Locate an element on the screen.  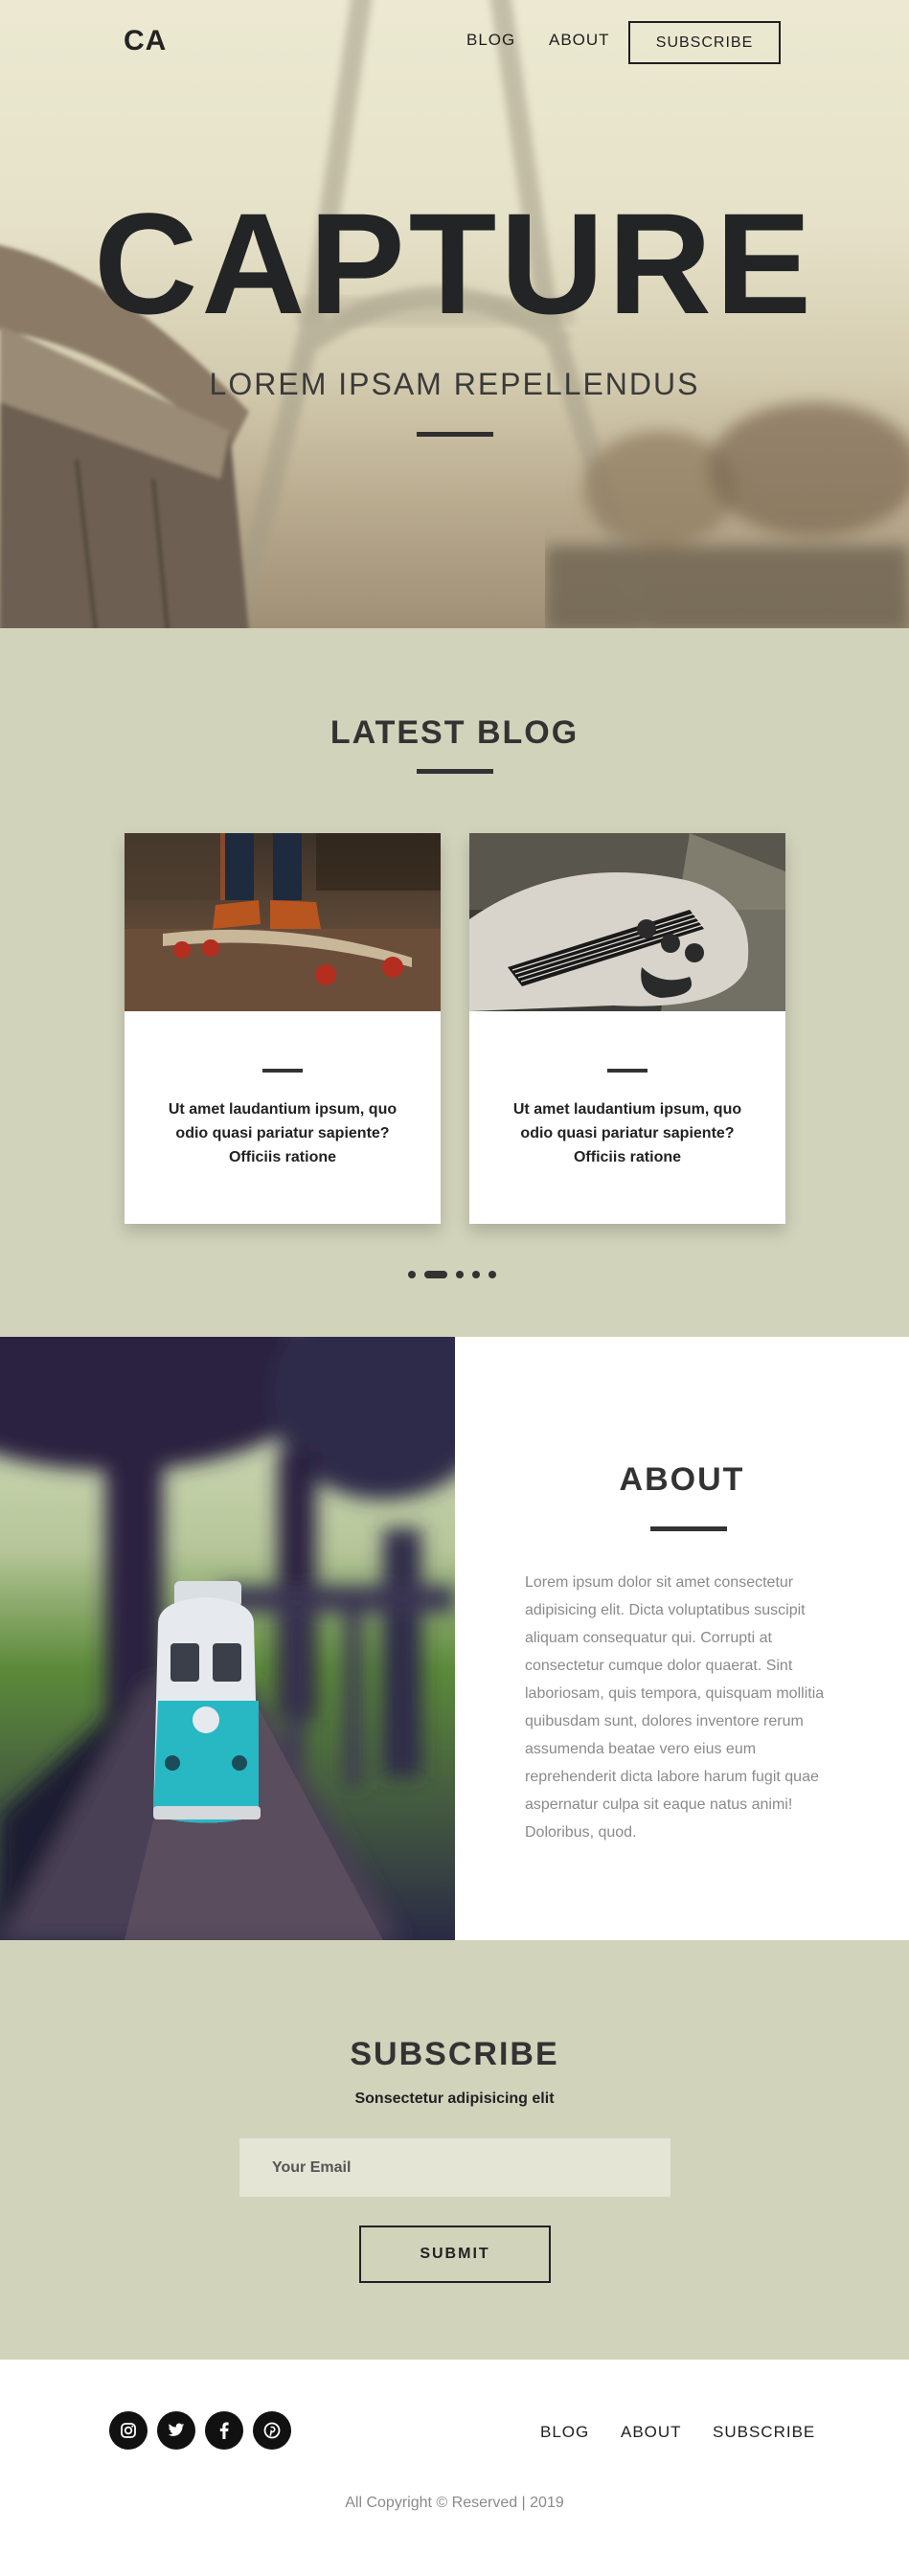
copyright-text: All Copyright © Reserved | 2019 is located at coordinates (454, 2503).